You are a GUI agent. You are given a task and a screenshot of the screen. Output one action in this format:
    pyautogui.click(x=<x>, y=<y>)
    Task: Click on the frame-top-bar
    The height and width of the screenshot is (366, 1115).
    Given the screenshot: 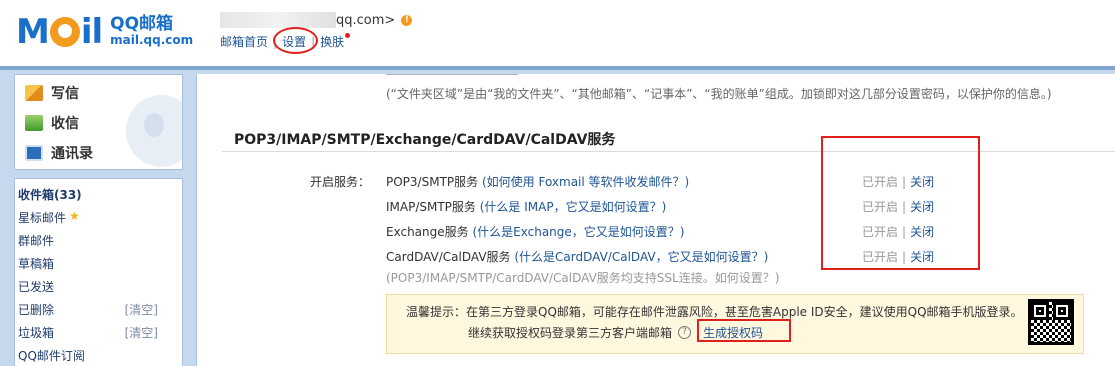 What is the action you would take?
    pyautogui.click(x=557, y=68)
    